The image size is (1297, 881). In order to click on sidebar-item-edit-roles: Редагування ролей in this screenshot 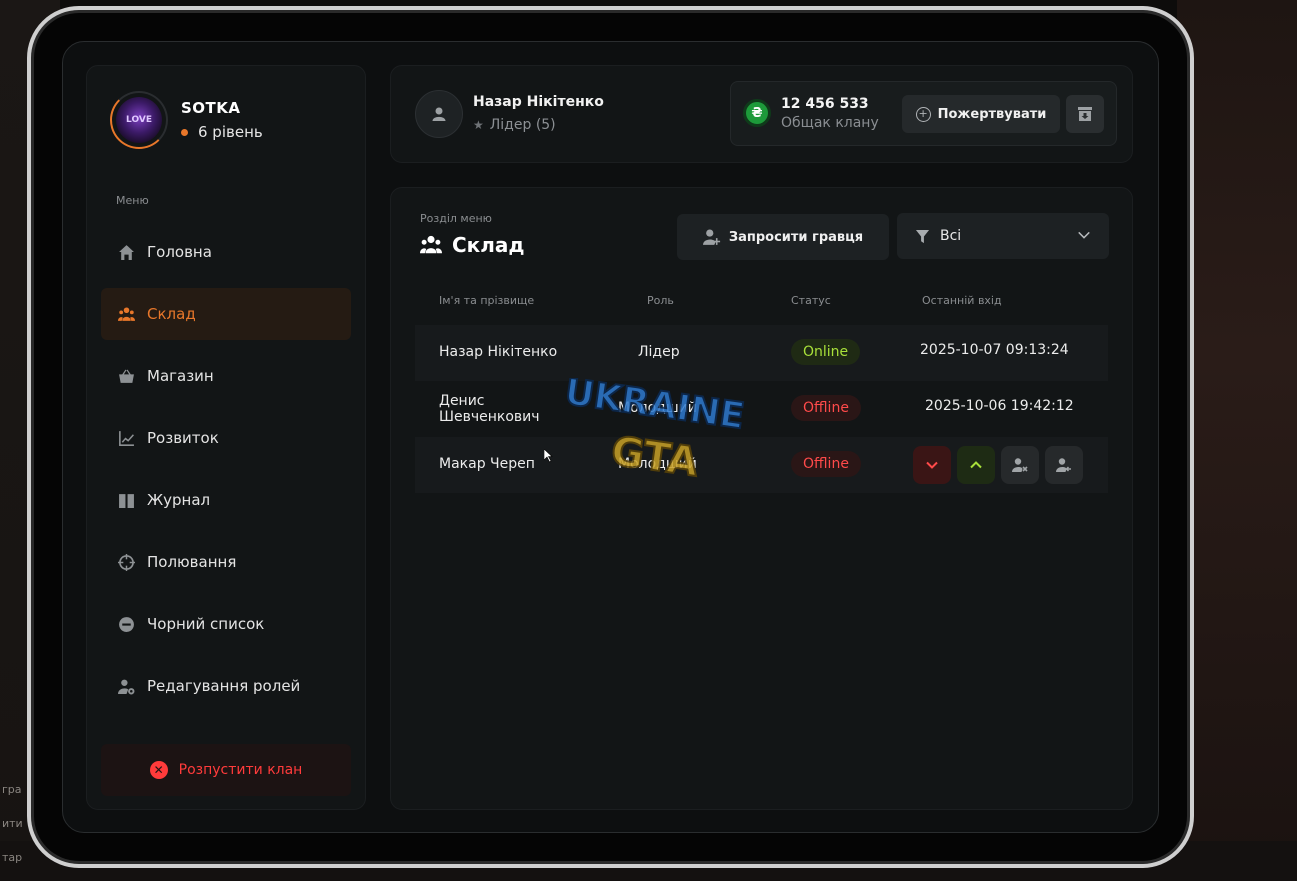, I will do `click(226, 686)`.